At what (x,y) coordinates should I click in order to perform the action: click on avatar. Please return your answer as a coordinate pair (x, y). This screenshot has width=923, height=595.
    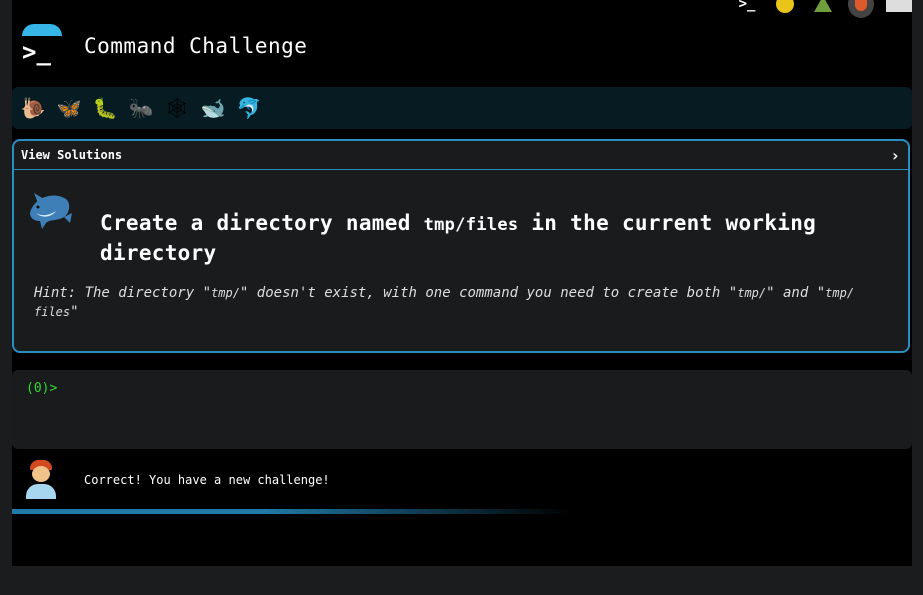
    Looking at the image, I should click on (41, 480).